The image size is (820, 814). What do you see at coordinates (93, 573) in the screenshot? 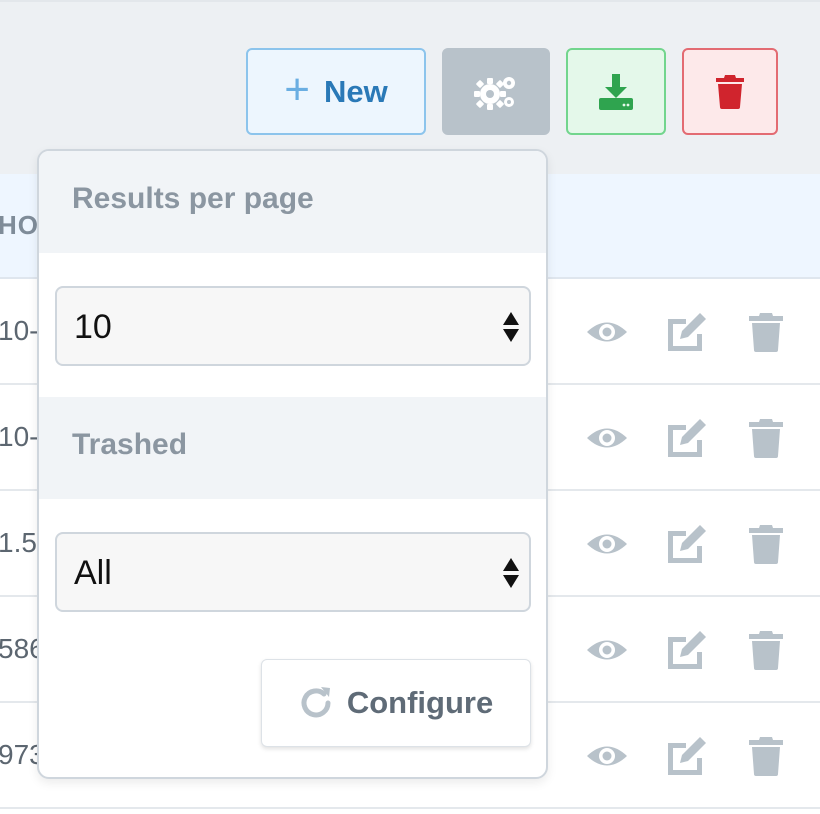
I see `trashed-value: All` at bounding box center [93, 573].